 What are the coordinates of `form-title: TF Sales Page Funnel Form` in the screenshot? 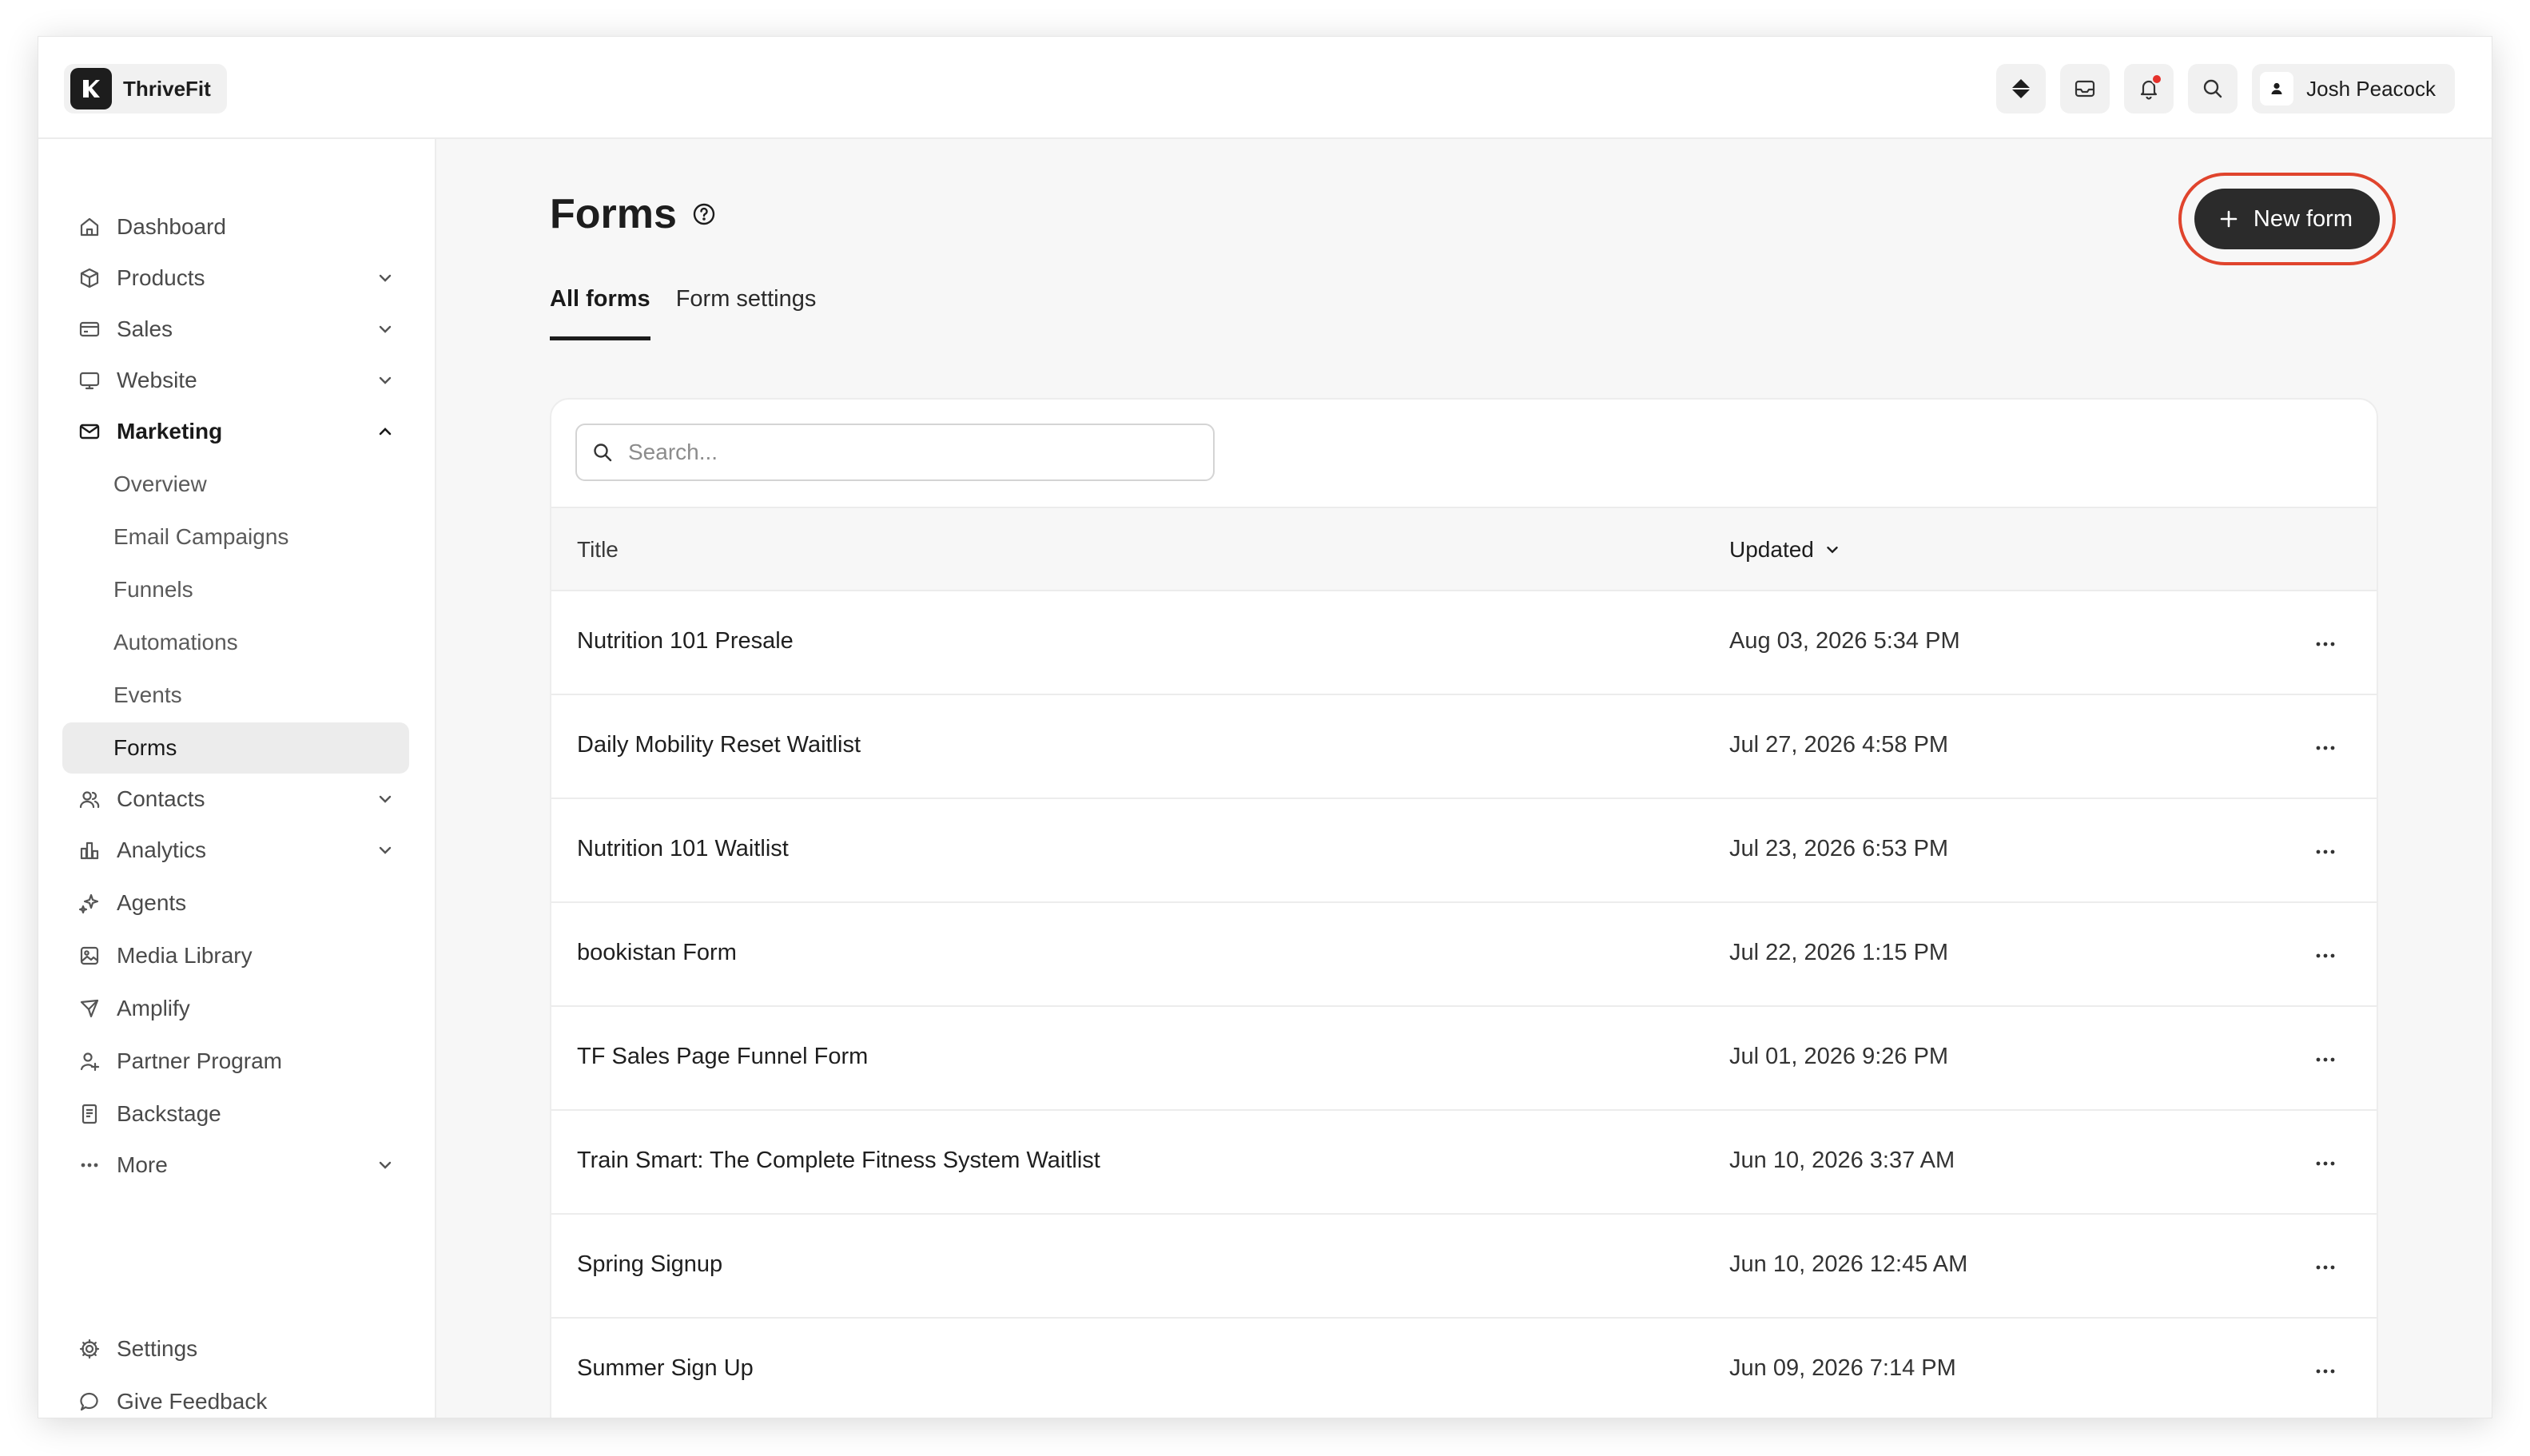 It's located at (723, 1057).